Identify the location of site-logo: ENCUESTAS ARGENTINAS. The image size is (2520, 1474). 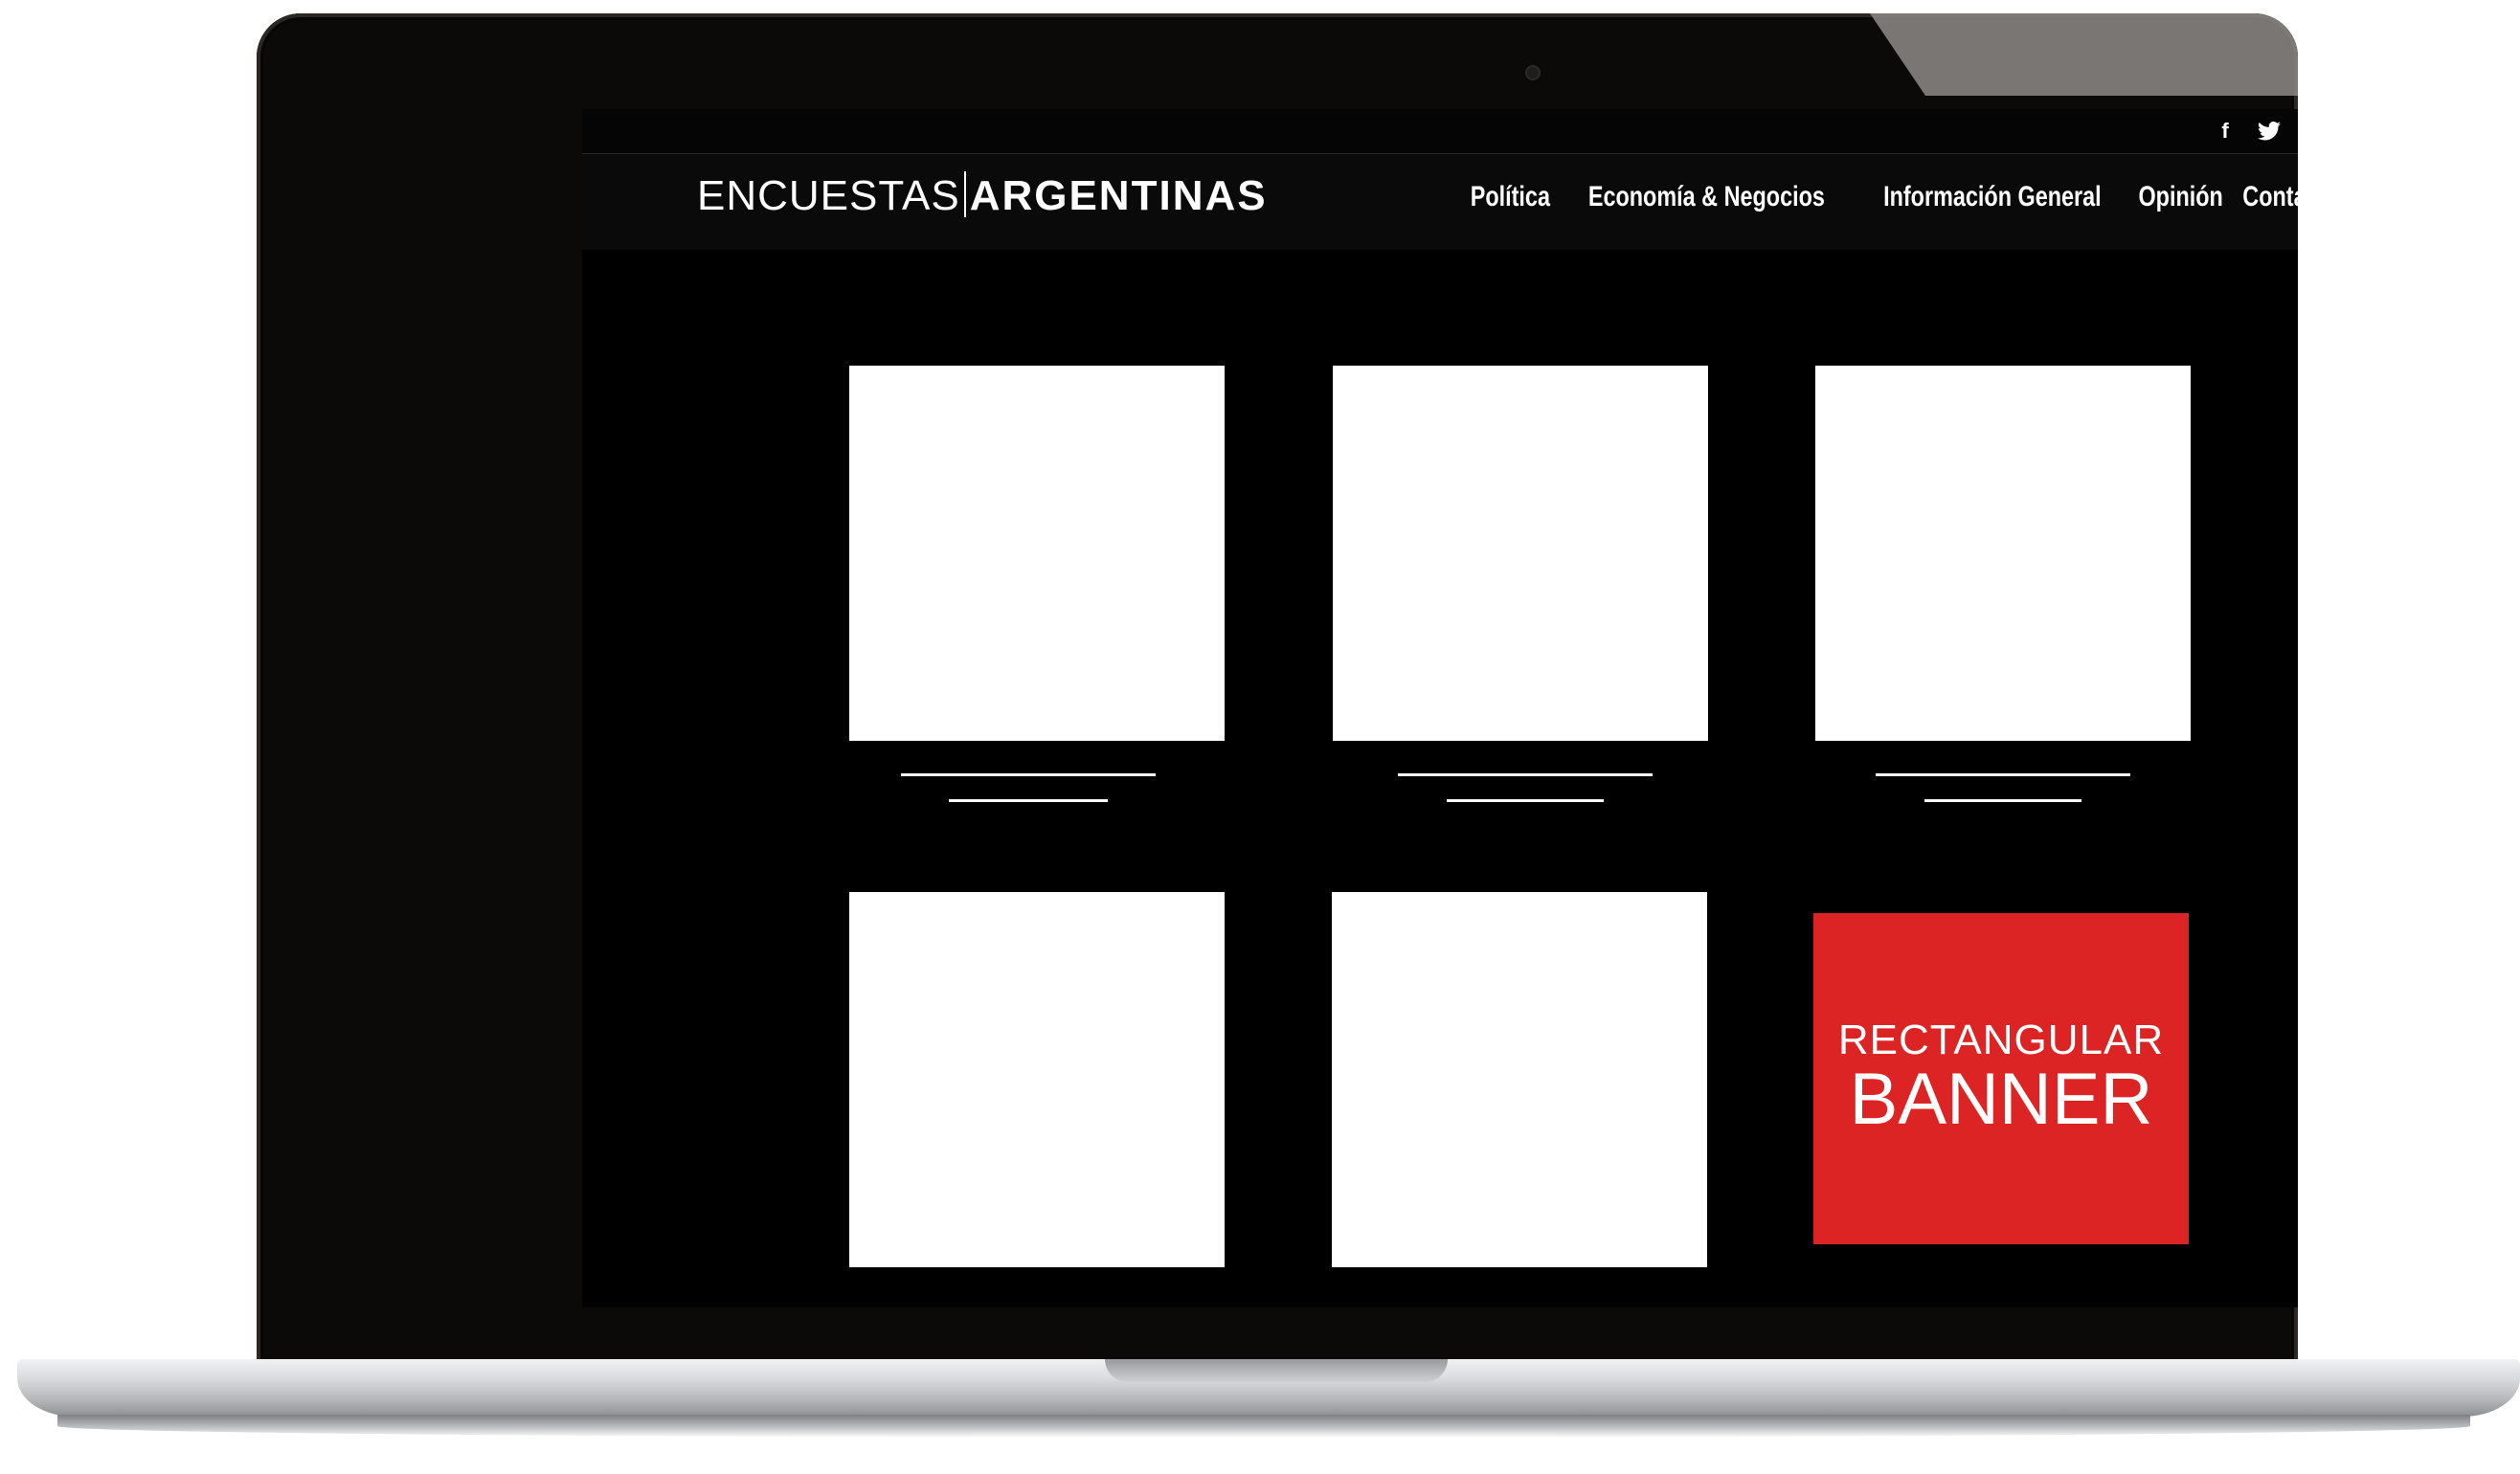
(983, 195).